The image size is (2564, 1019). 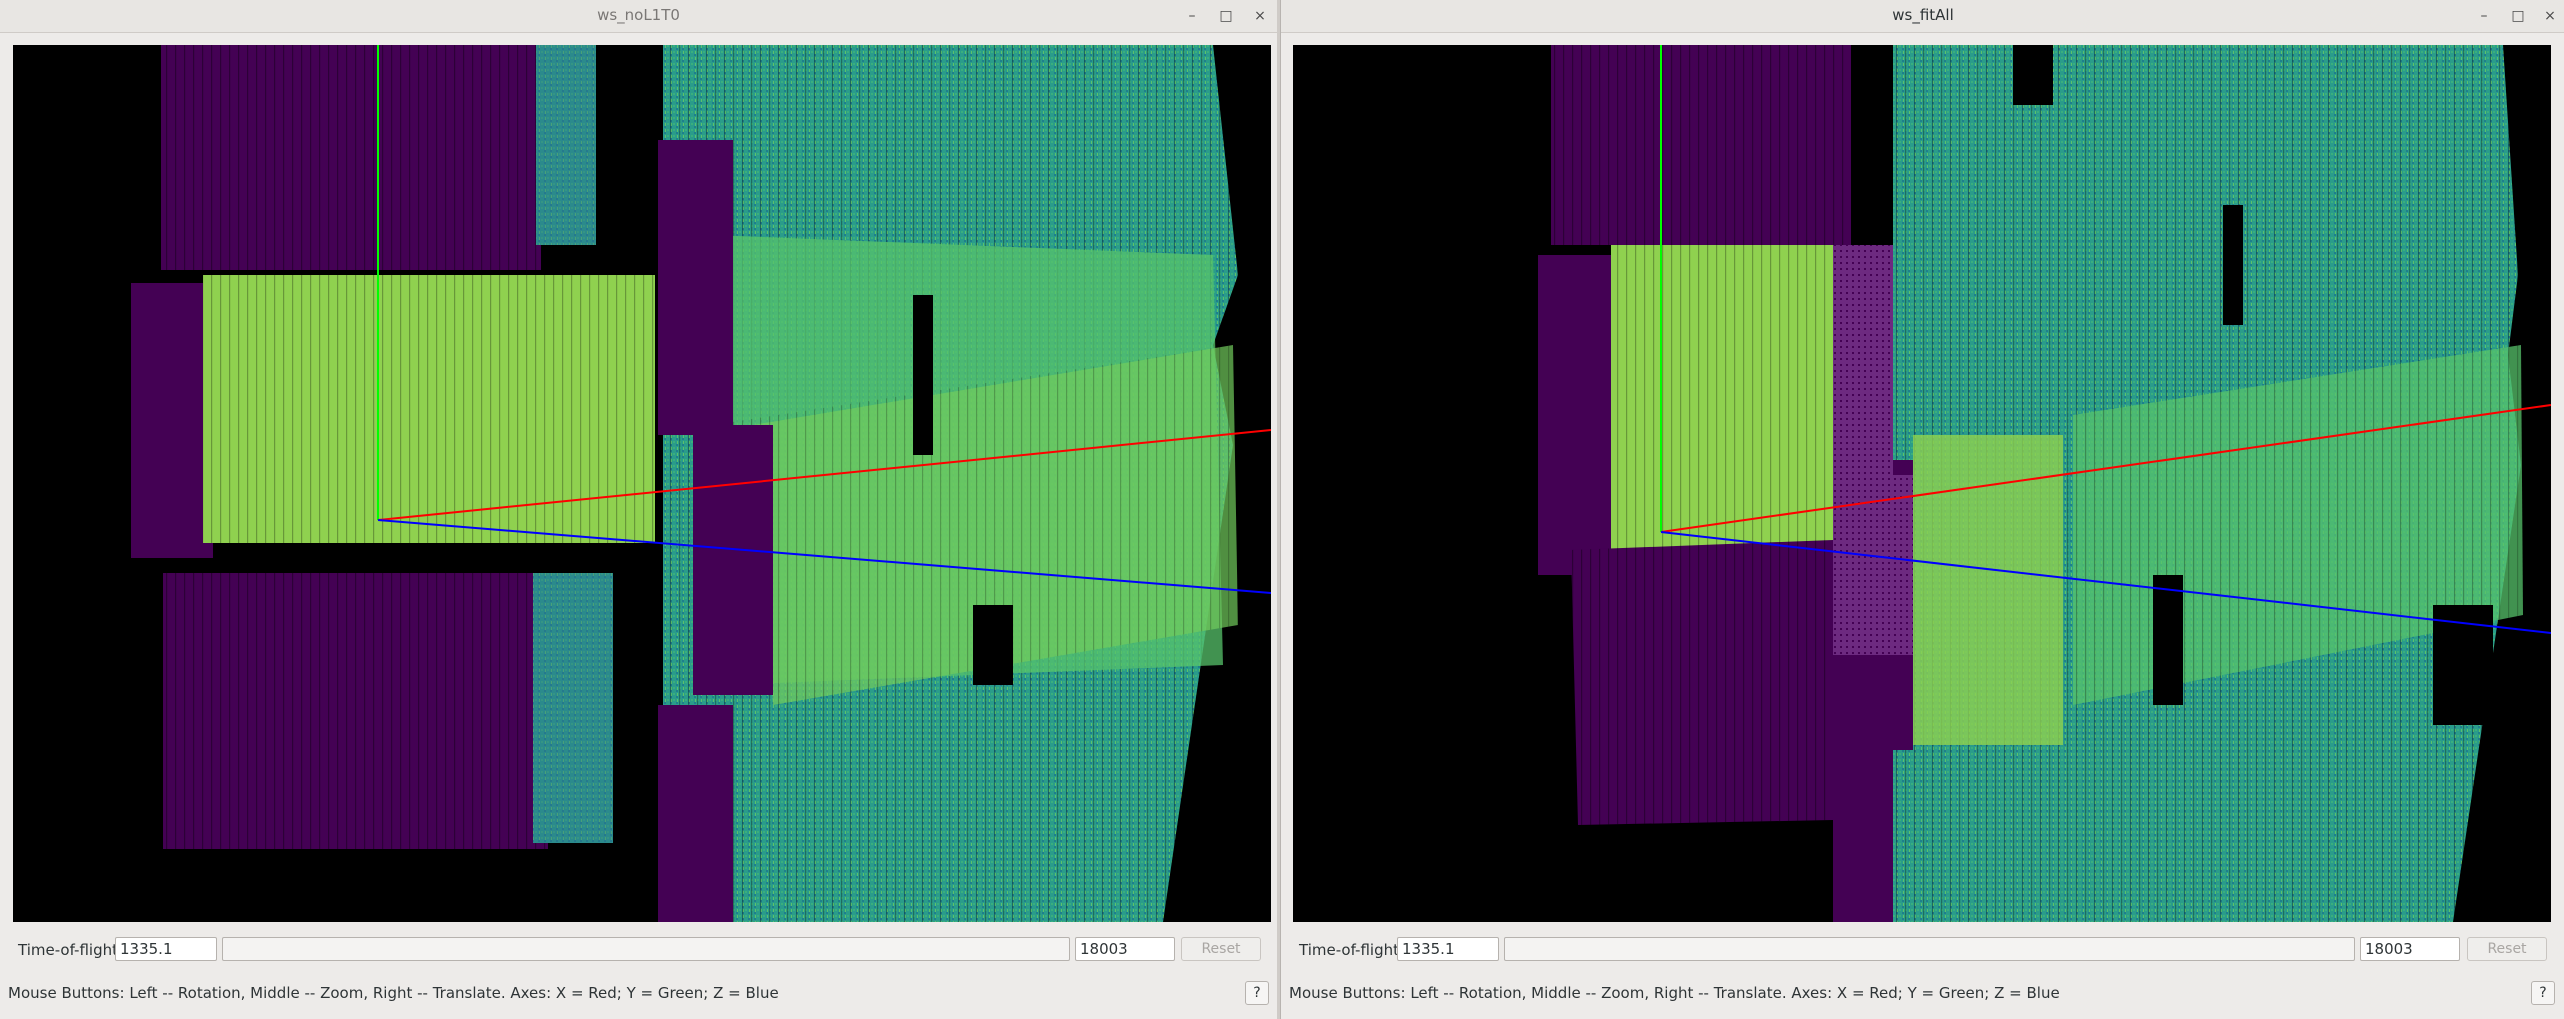 I want to click on title-bar: ws_fitAll – □ ×, so click(x=1922, y=16).